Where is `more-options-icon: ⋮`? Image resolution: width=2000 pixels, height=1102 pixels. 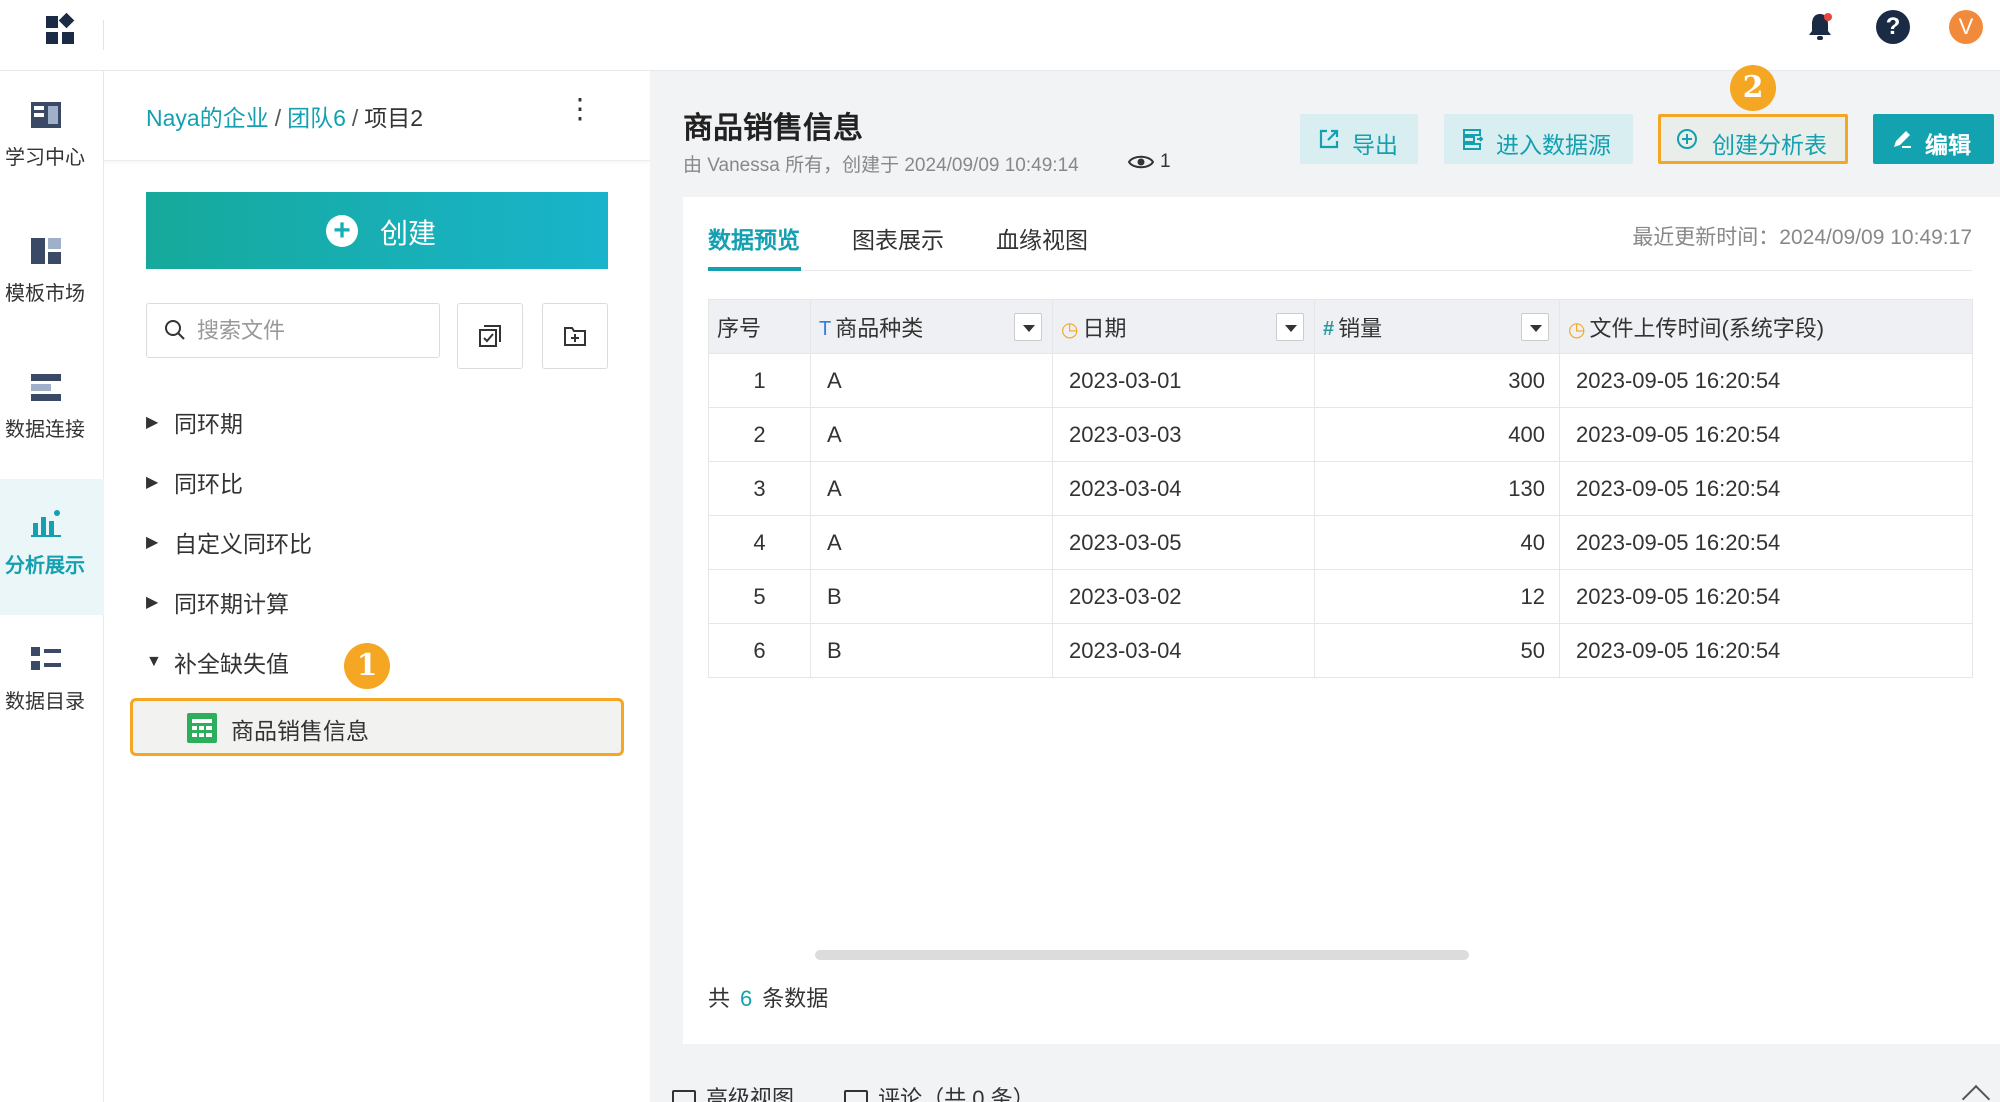 more-options-icon: ⋮ is located at coordinates (580, 109).